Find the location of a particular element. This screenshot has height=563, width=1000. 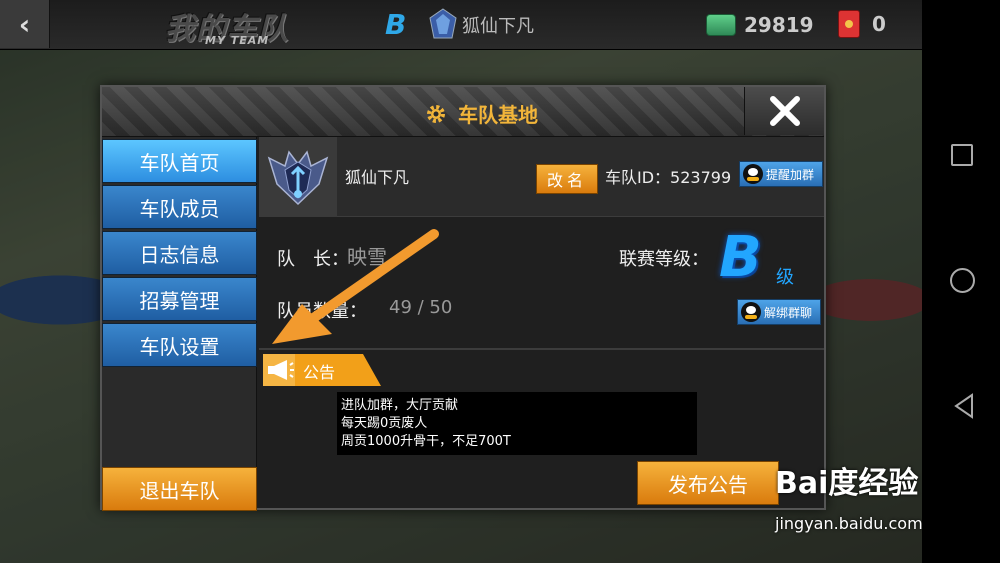

team-info-header: 狐仙下凡 改名 车队ID：523799 提醒加群 is located at coordinates (541, 177).